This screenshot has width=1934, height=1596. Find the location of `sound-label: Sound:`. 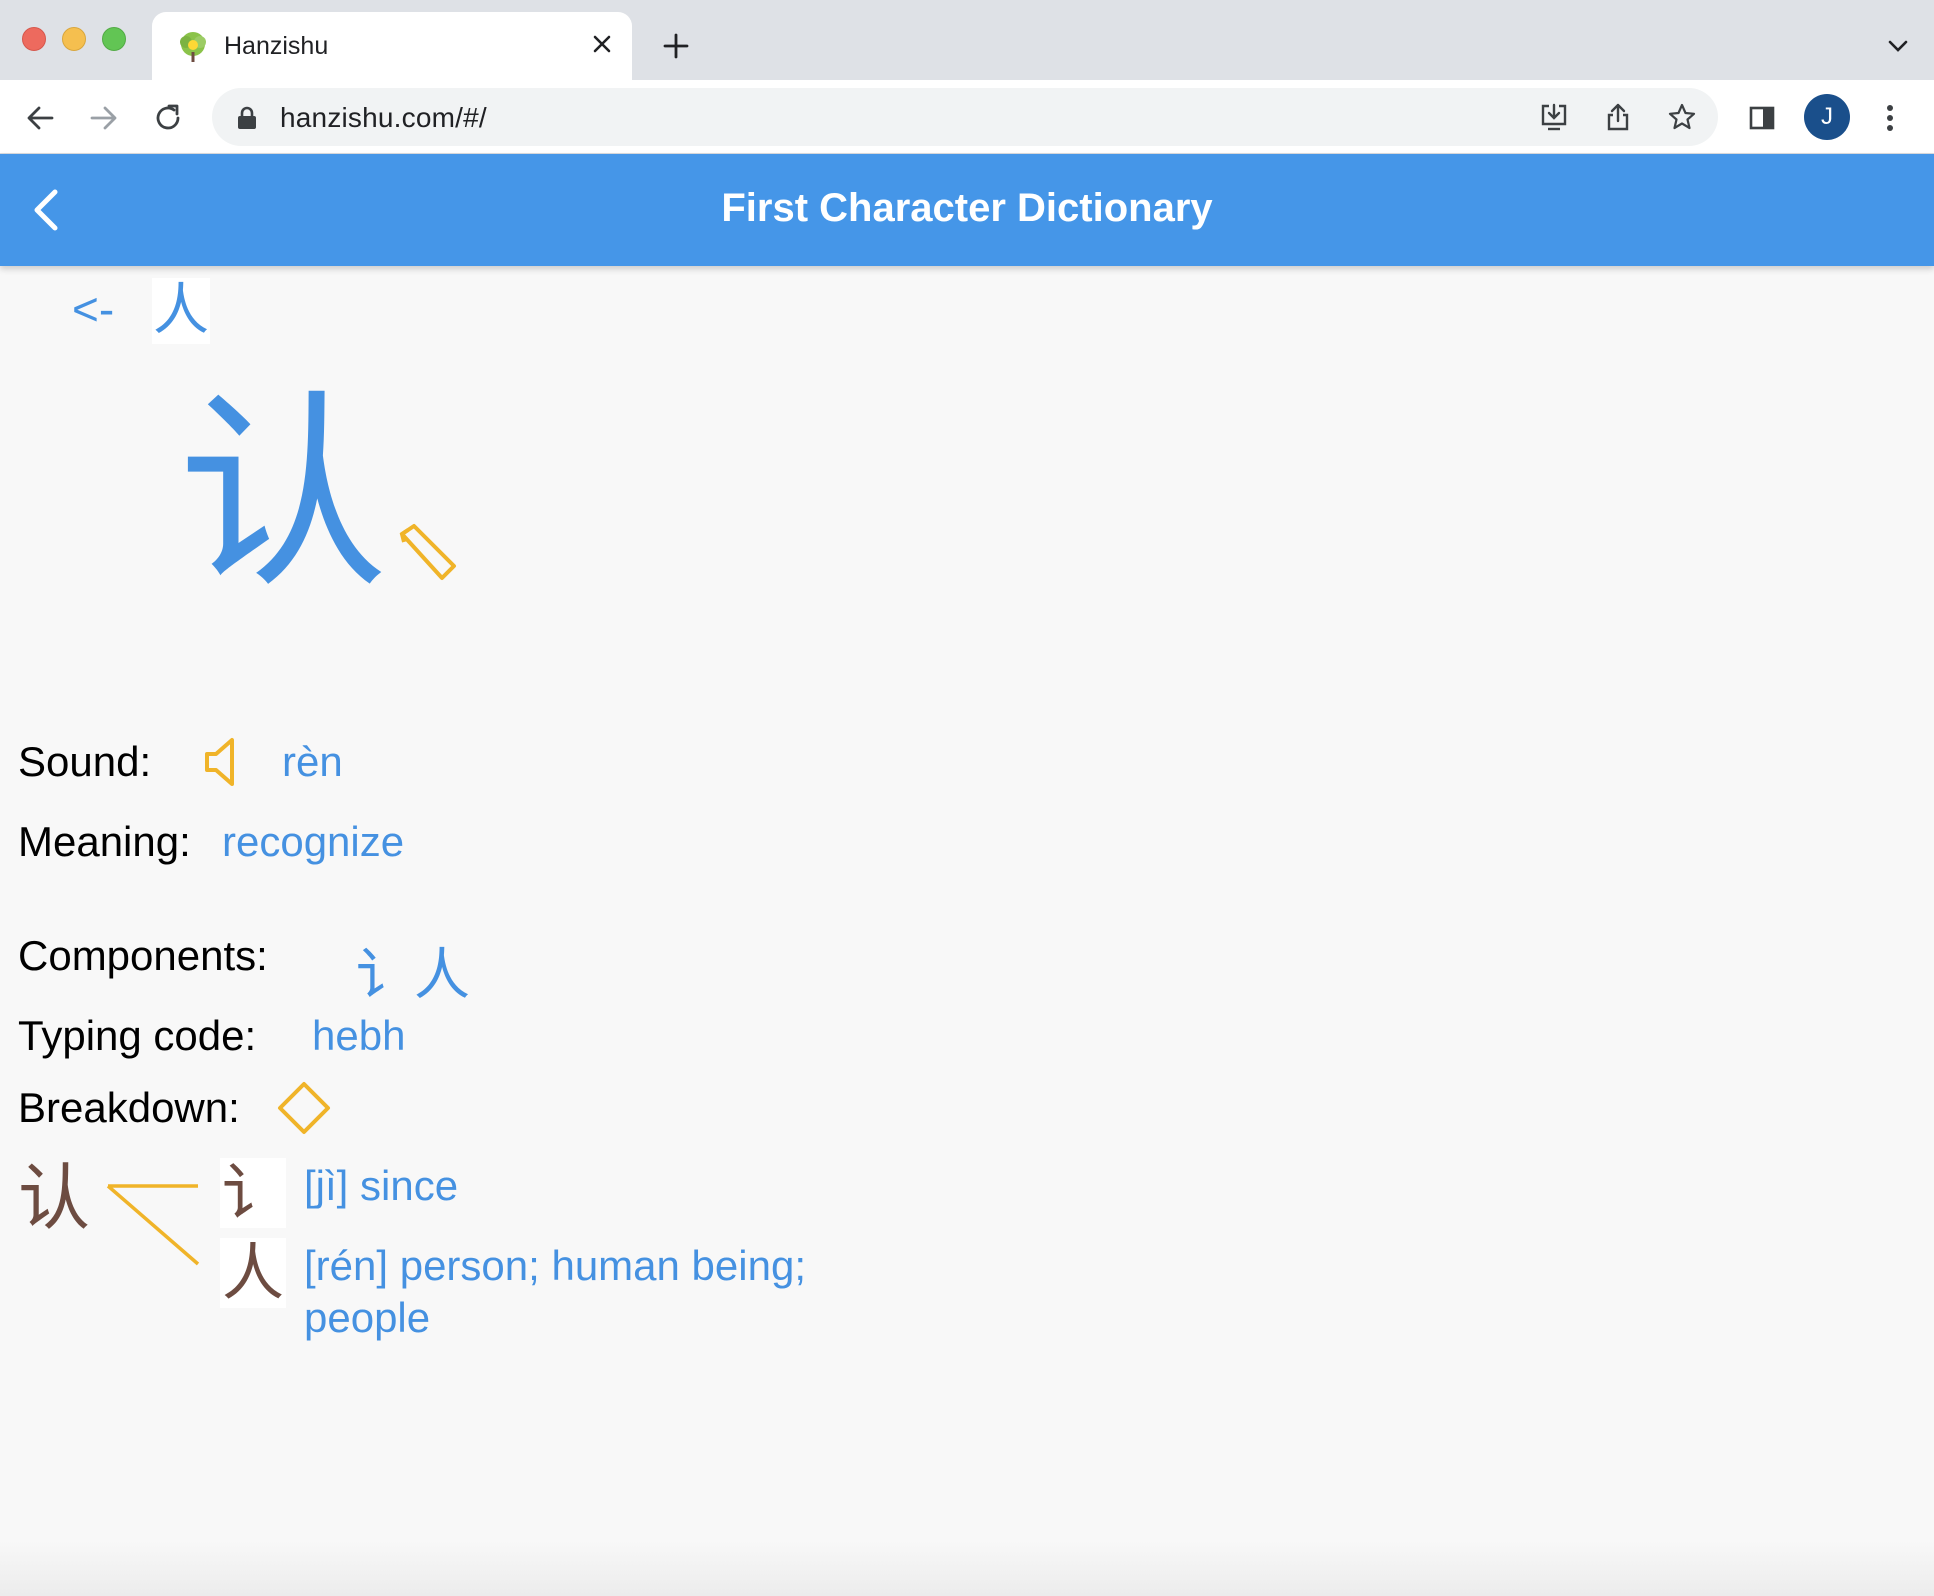

sound-label: Sound: is located at coordinates (85, 761).